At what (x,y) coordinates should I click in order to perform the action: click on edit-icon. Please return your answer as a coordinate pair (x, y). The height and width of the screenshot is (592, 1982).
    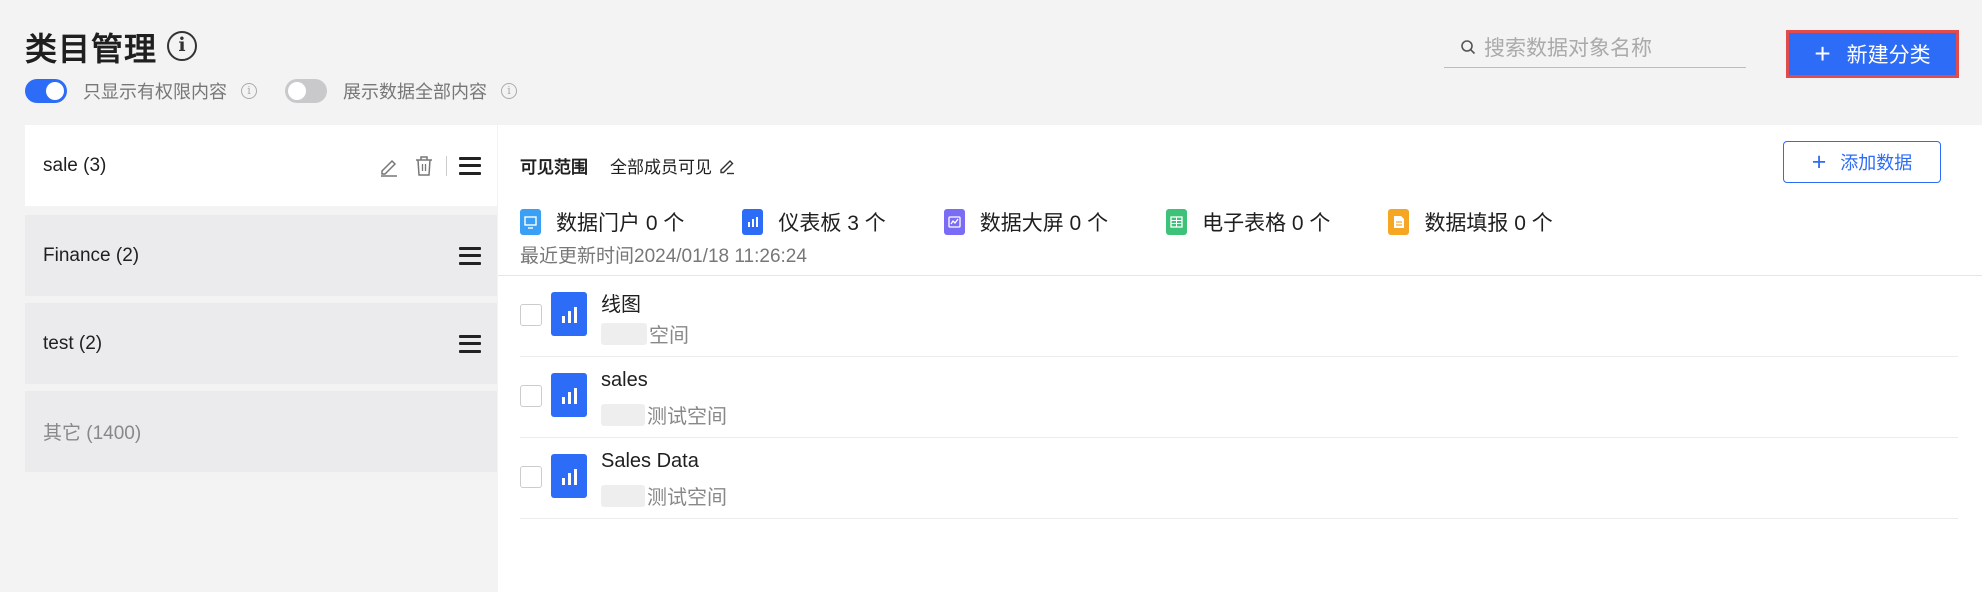
    Looking at the image, I should click on (389, 166).